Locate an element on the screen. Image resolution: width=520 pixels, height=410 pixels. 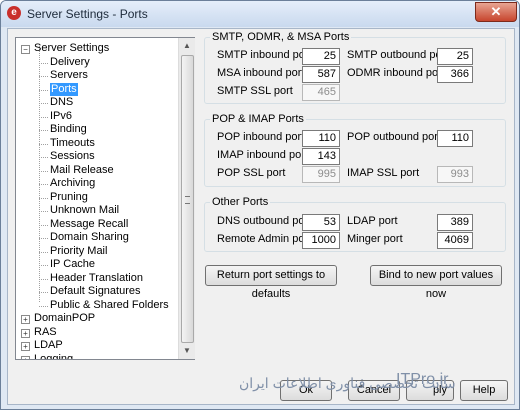
tree-item-servers: Servers is located at coordinates (69, 75).